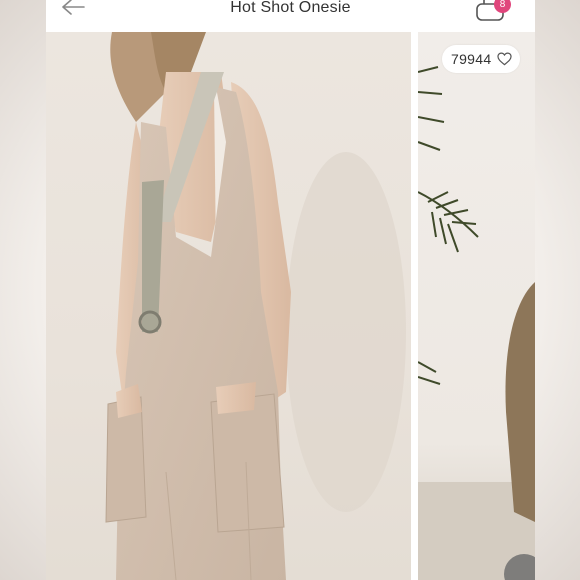 The width and height of the screenshot is (580, 580). Describe the element at coordinates (471, 59) in the screenshot. I see `like-count: 79944` at that location.